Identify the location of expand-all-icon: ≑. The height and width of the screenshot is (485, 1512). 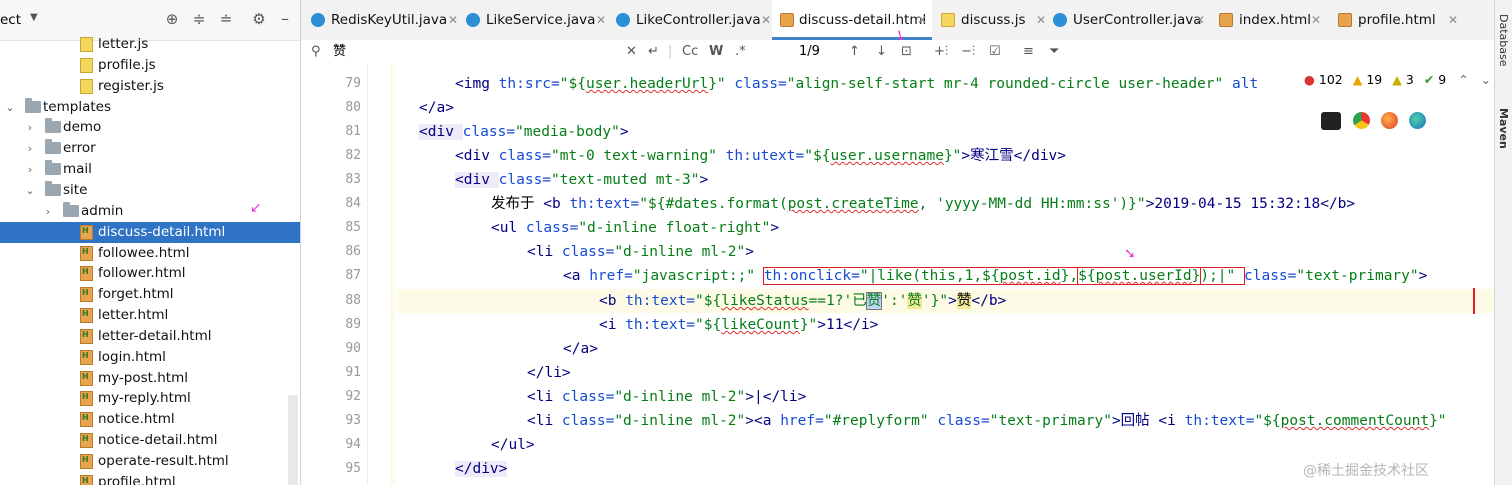
(199, 19).